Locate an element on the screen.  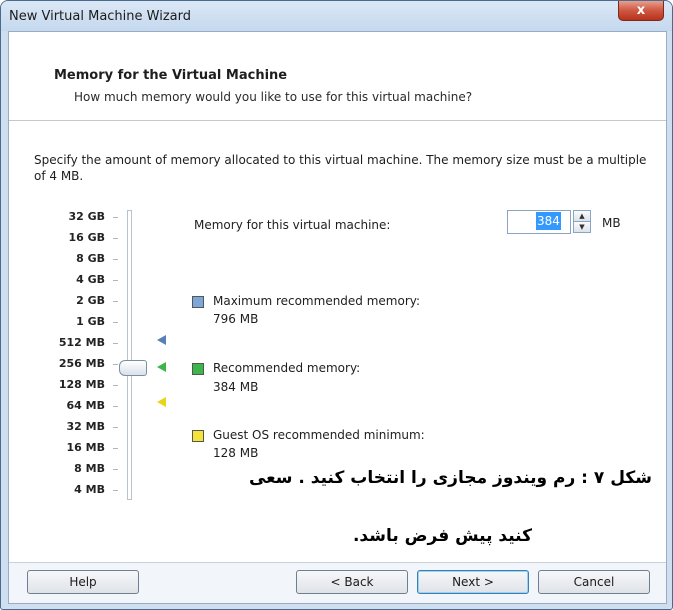
scale-label: 4 GB is located at coordinates (90, 279).